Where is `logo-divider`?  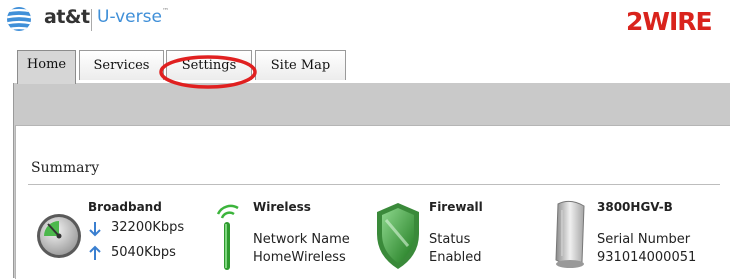
logo-divider is located at coordinates (91, 20).